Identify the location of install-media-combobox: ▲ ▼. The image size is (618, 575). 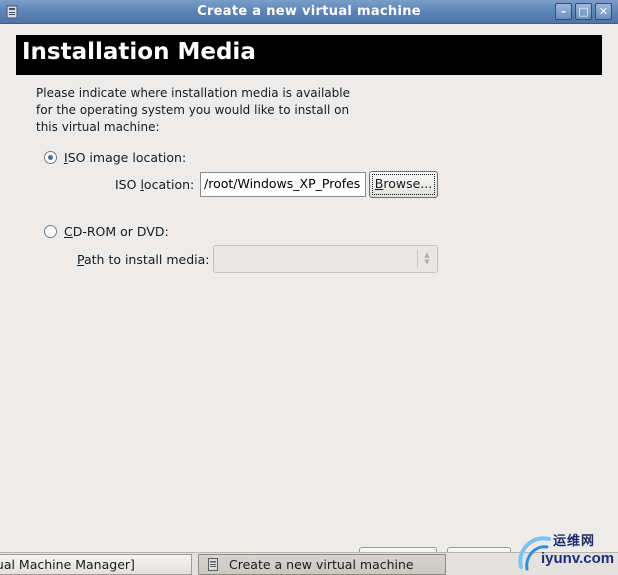
(325, 259).